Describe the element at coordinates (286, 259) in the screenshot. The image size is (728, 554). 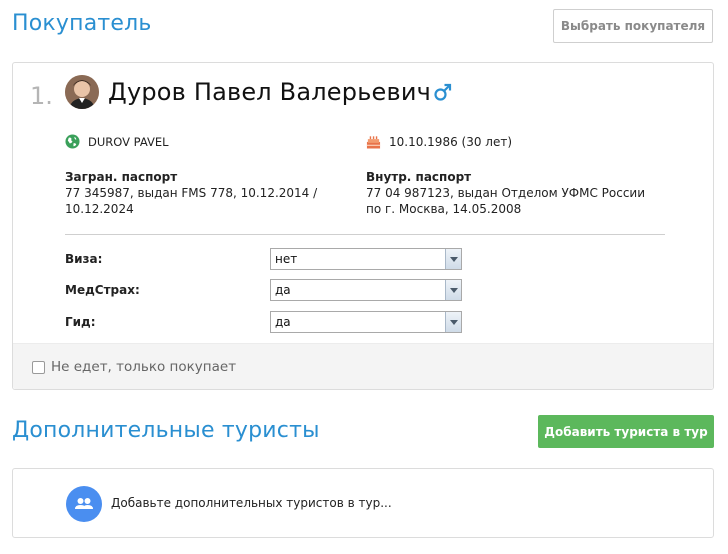
I see `visa-value: нет` at that location.